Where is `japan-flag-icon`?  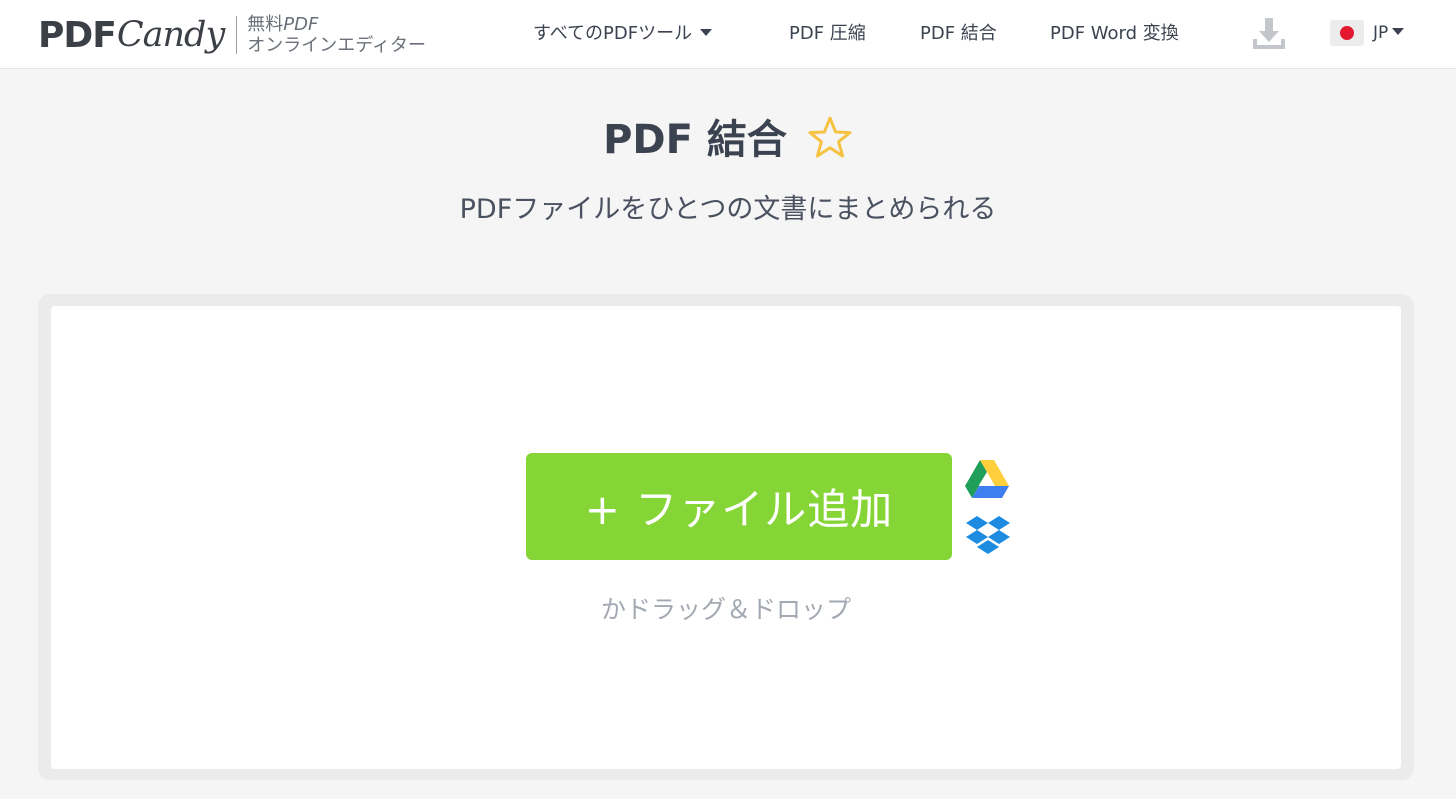
japan-flag-icon is located at coordinates (1347, 33).